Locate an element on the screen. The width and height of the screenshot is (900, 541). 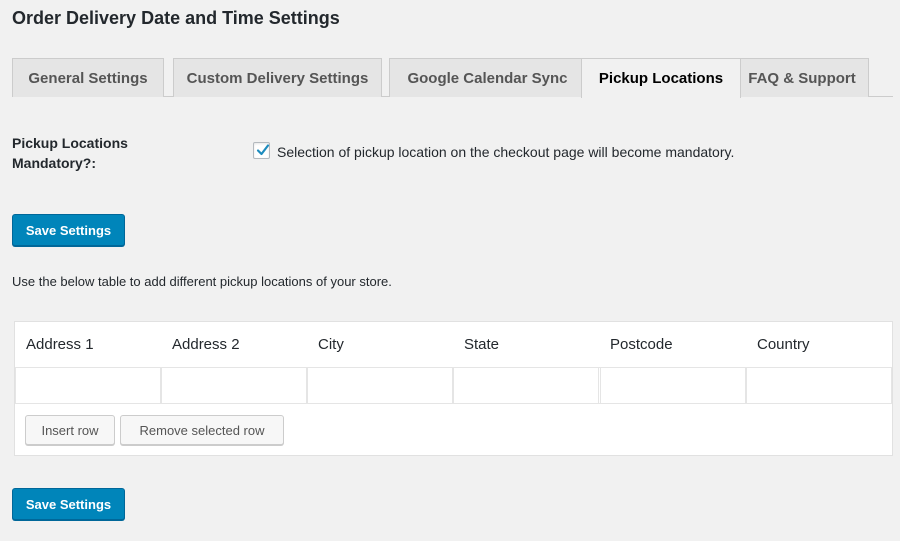
city-cell is located at coordinates (380, 385).